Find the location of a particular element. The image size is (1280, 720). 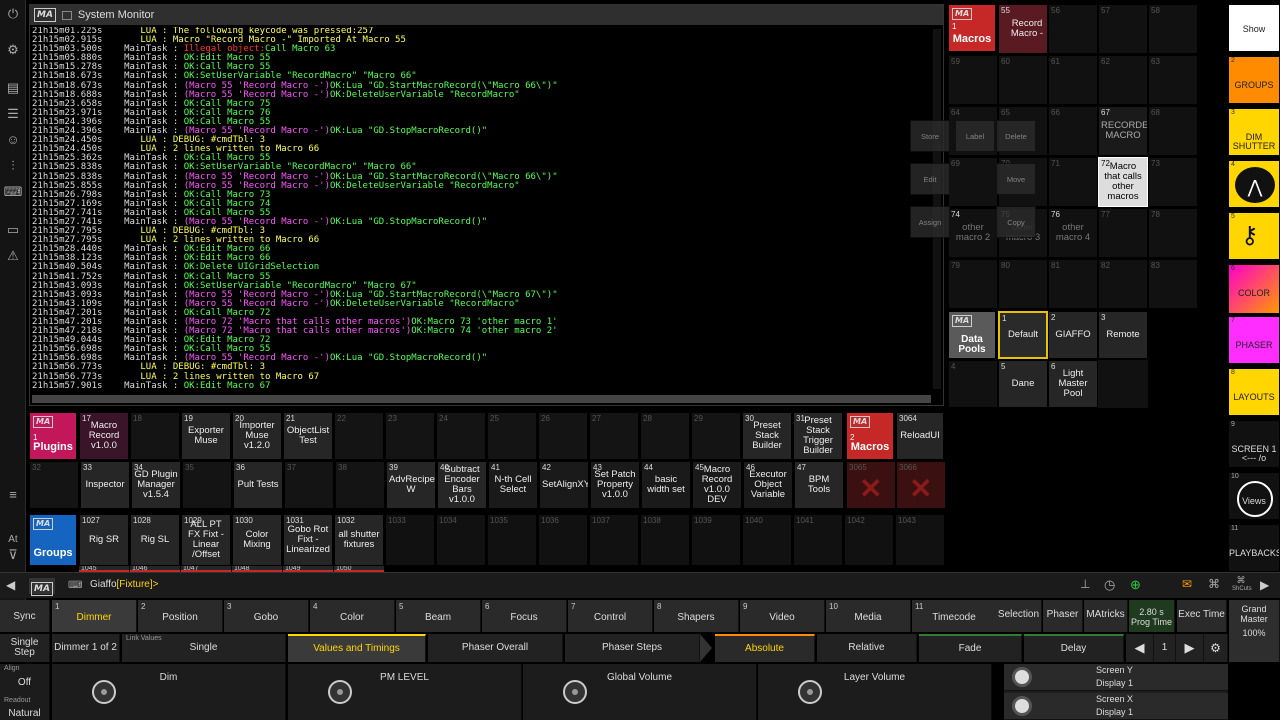

shortcuts-button: ⌘ ShCuts is located at coordinates (1242, 583).